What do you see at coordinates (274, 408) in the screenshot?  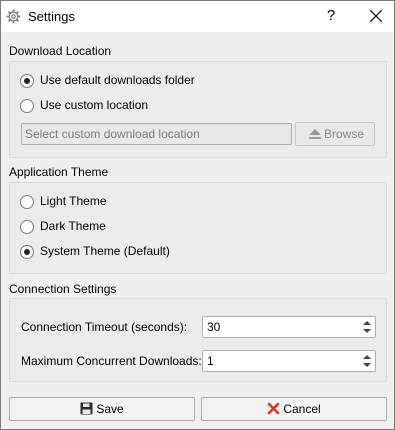 I see `red-x-icon` at bounding box center [274, 408].